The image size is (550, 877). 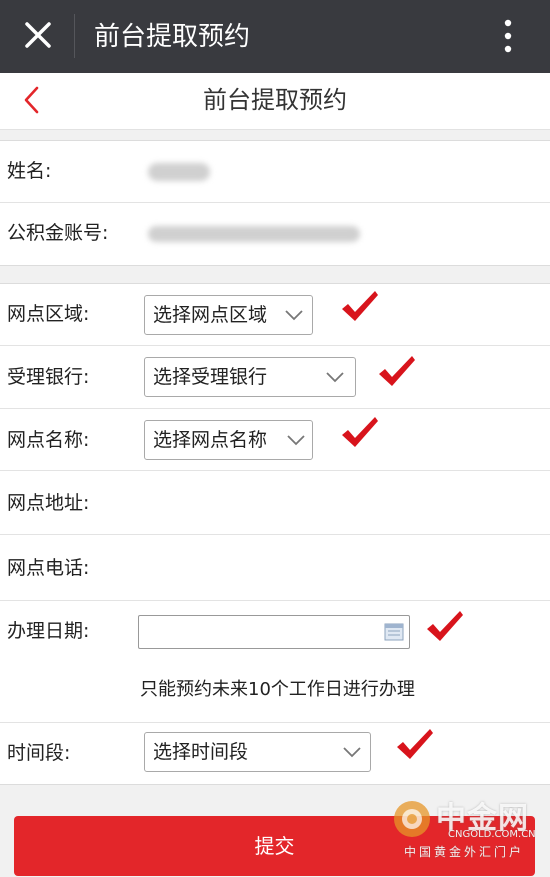 I want to click on time-label: 时间段:, so click(x=39, y=753).